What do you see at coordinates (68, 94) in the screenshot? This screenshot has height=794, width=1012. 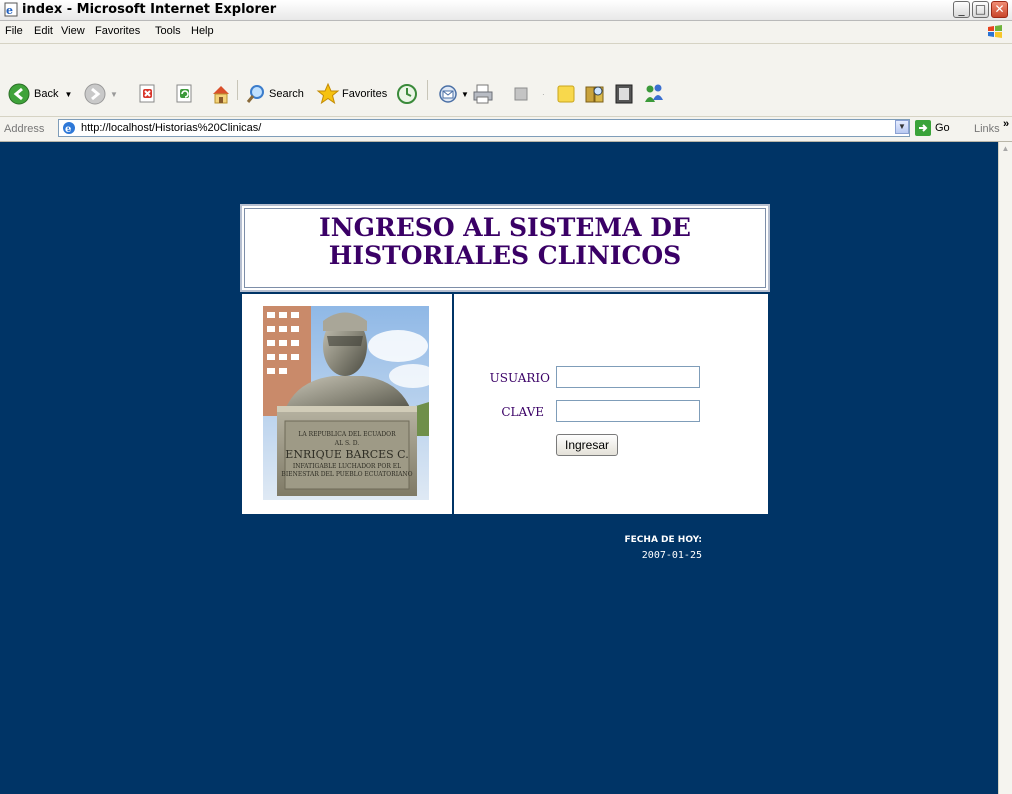 I see `back-dropdown-icon: ▼` at bounding box center [68, 94].